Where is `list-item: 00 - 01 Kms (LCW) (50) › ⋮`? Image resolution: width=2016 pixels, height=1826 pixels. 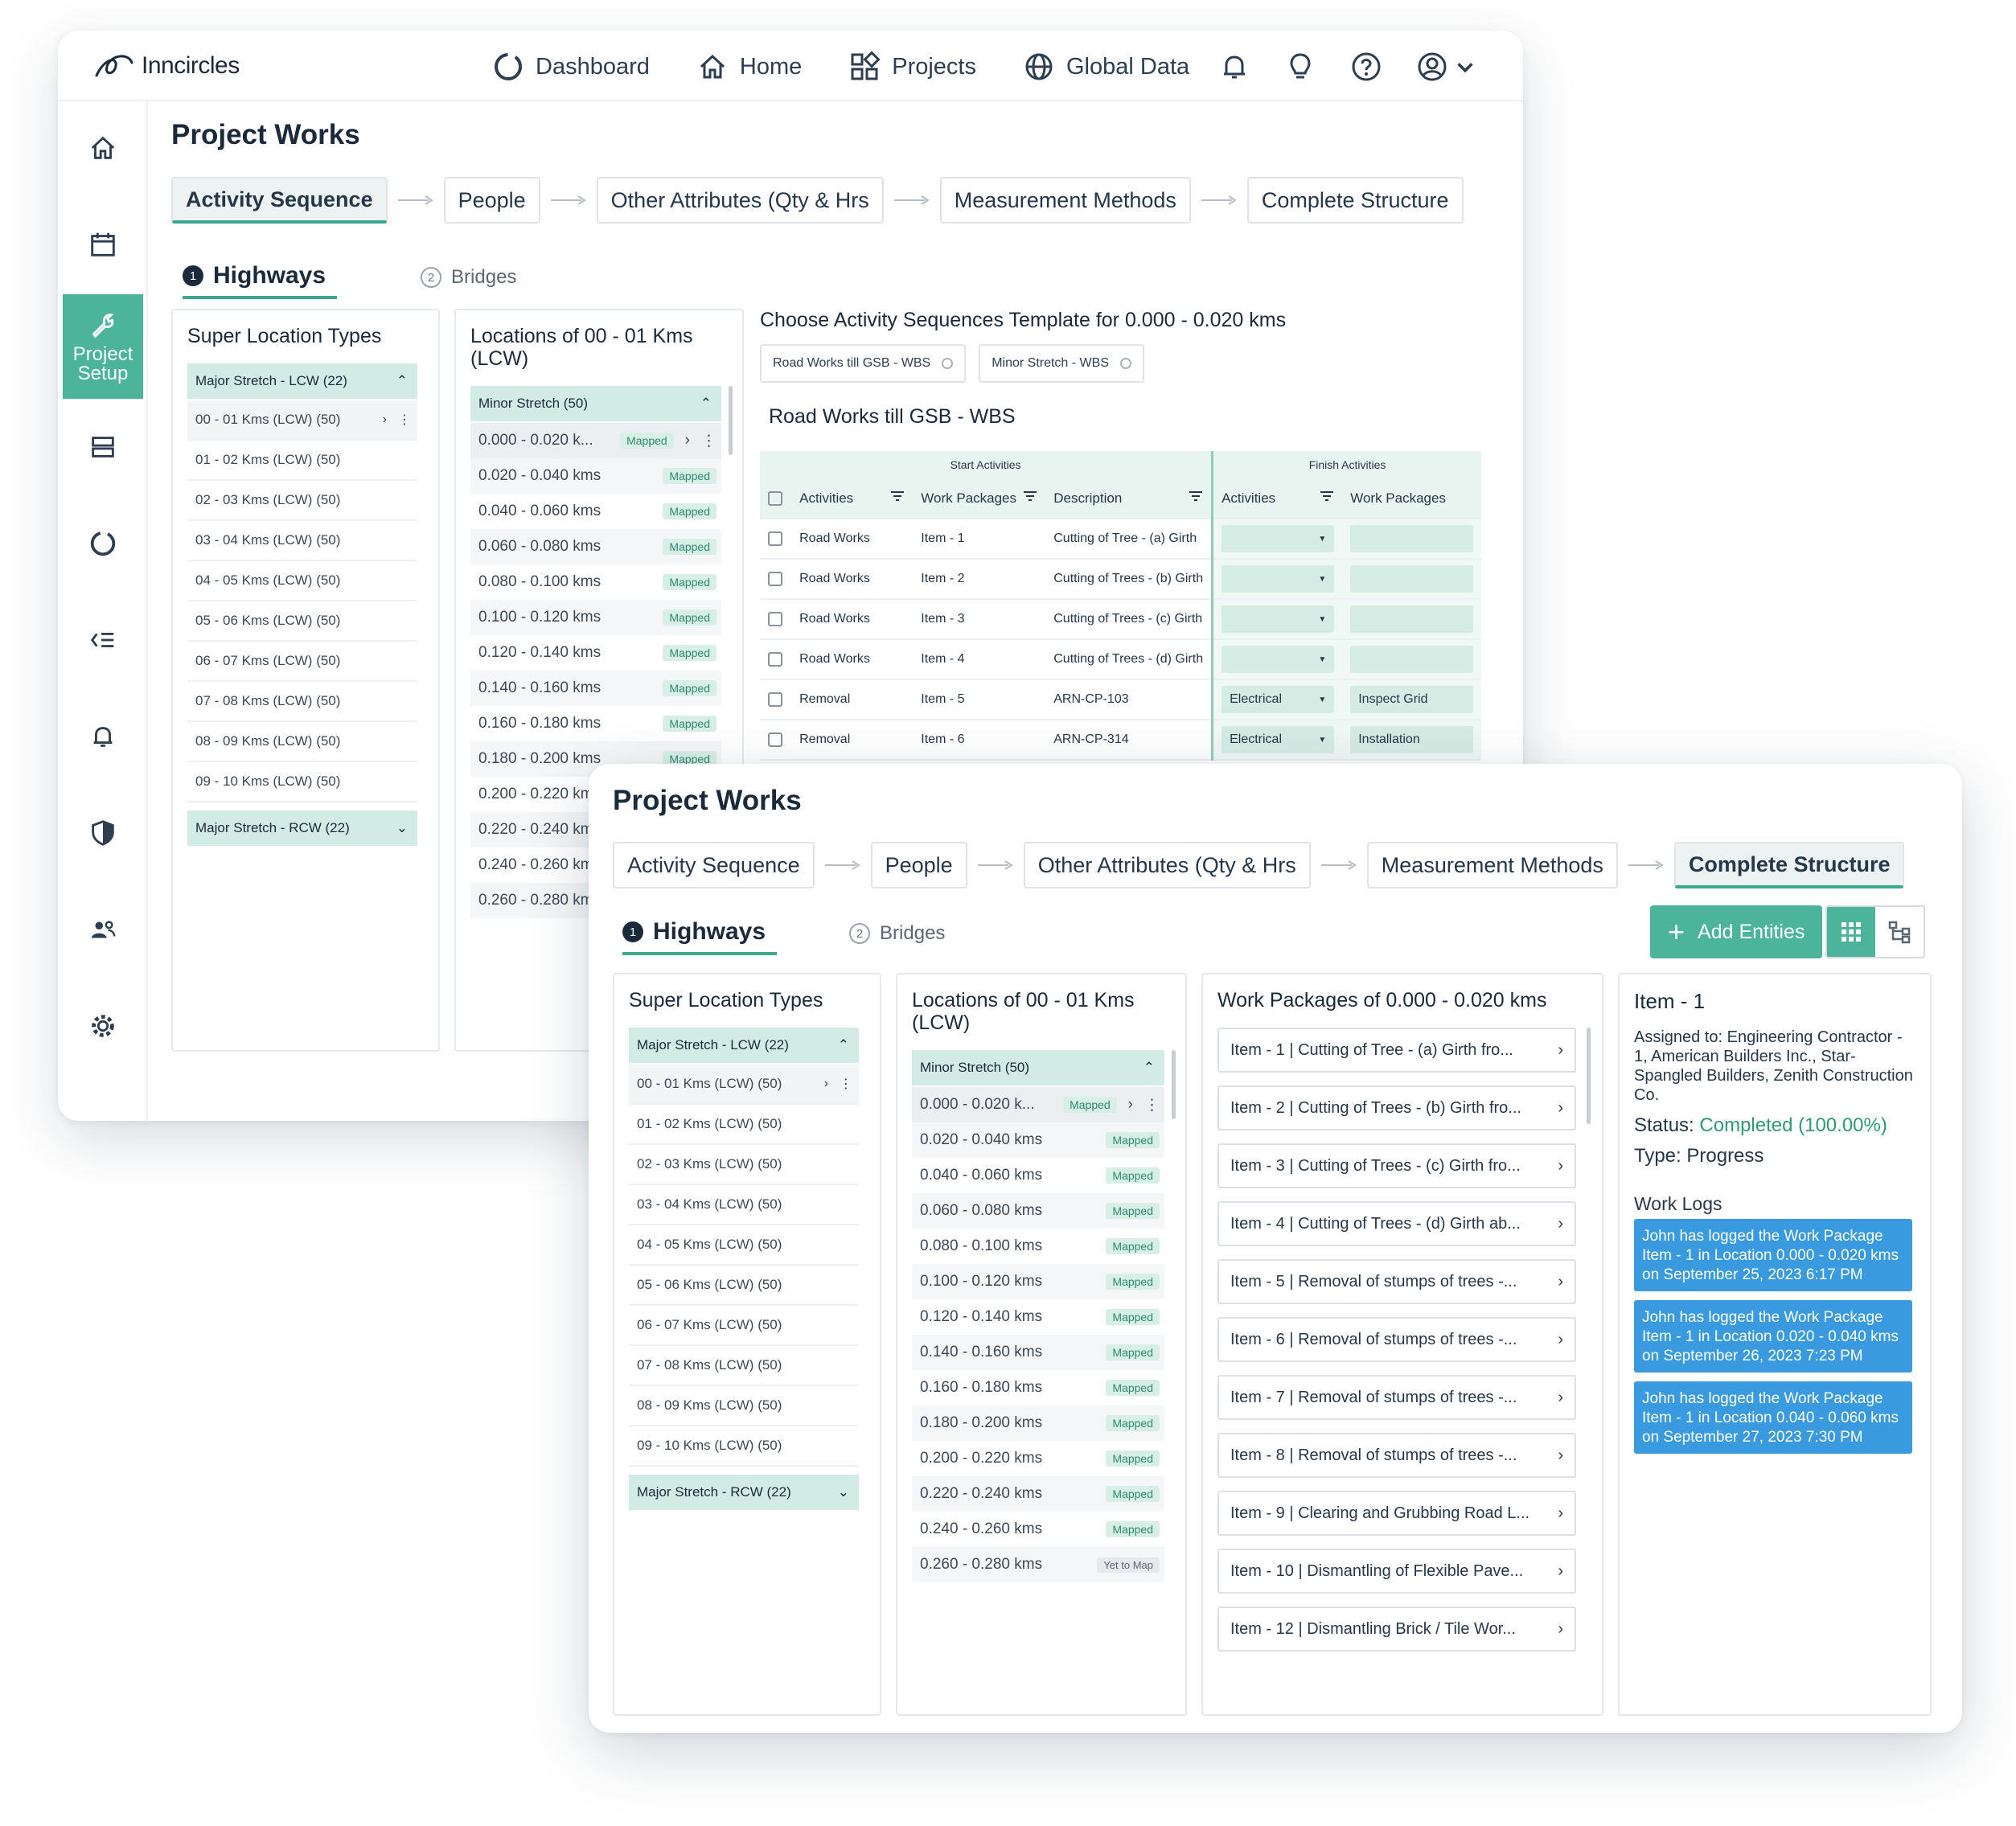
list-item: 00 - 01 Kms (LCW) (50) › ⋮ is located at coordinates (744, 1085).